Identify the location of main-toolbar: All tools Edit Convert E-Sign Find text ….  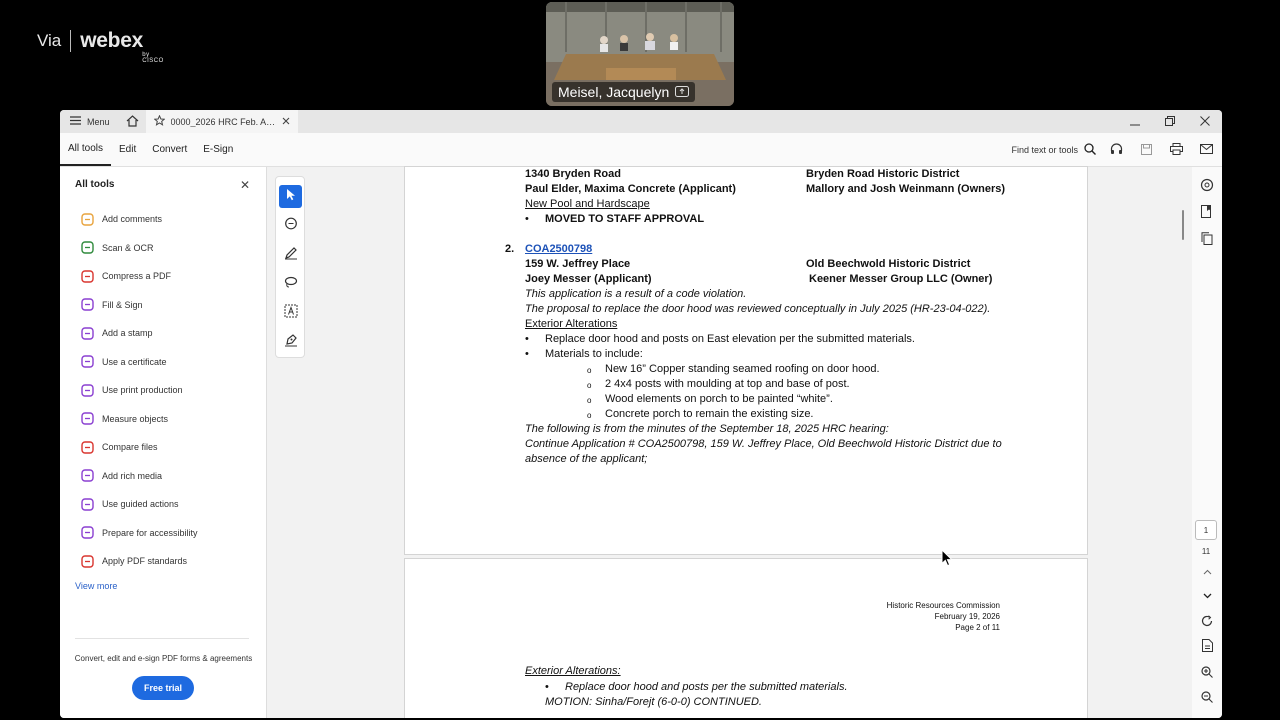
(641, 150).